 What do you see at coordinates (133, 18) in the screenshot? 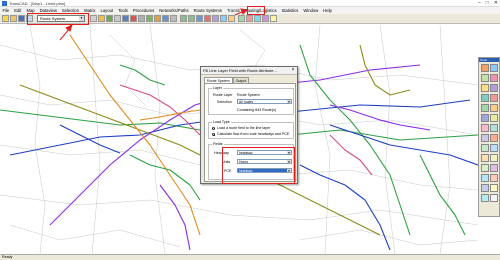
I see `style-icon` at bounding box center [133, 18].